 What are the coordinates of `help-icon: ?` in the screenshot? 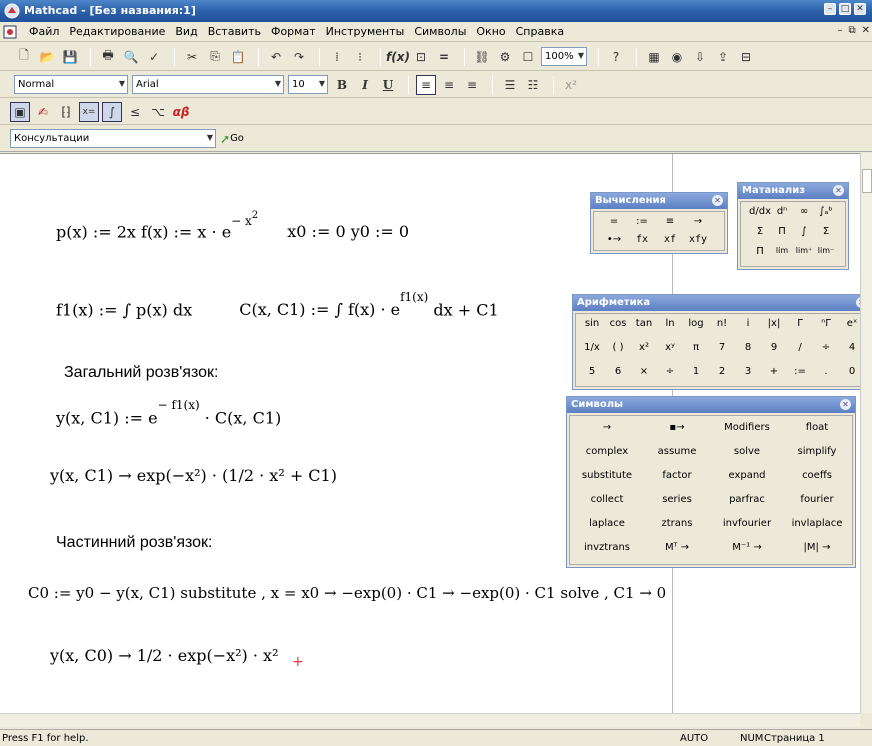 It's located at (616, 57).